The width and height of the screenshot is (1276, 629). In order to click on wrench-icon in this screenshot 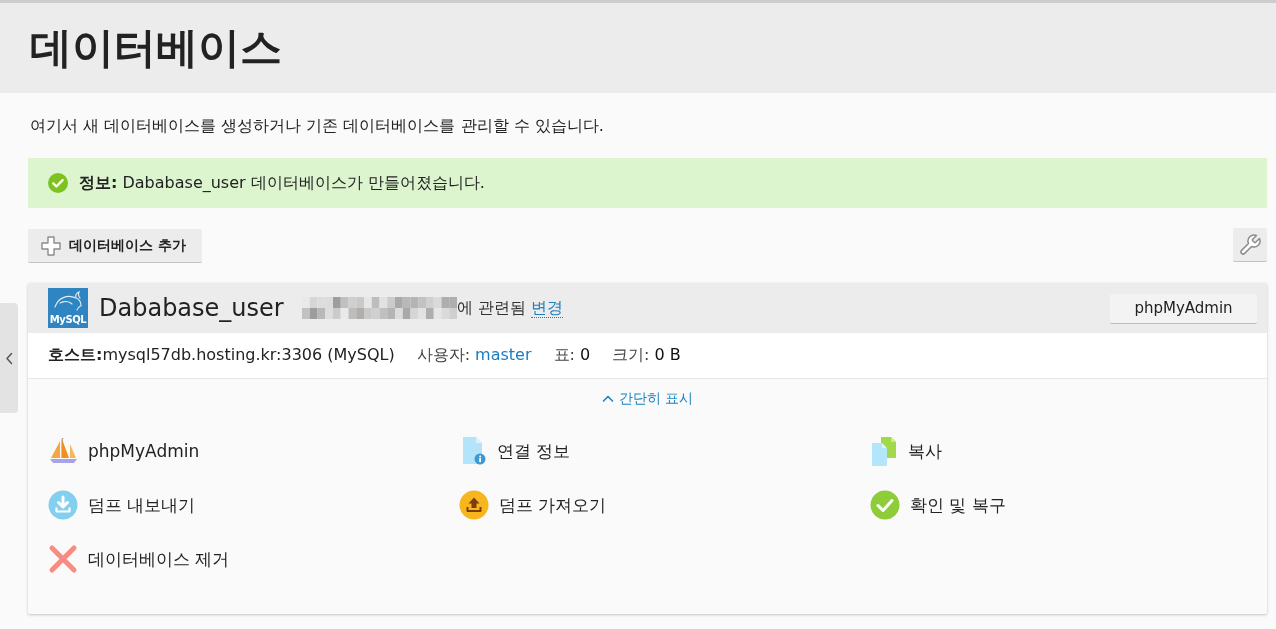, I will do `click(1250, 244)`.